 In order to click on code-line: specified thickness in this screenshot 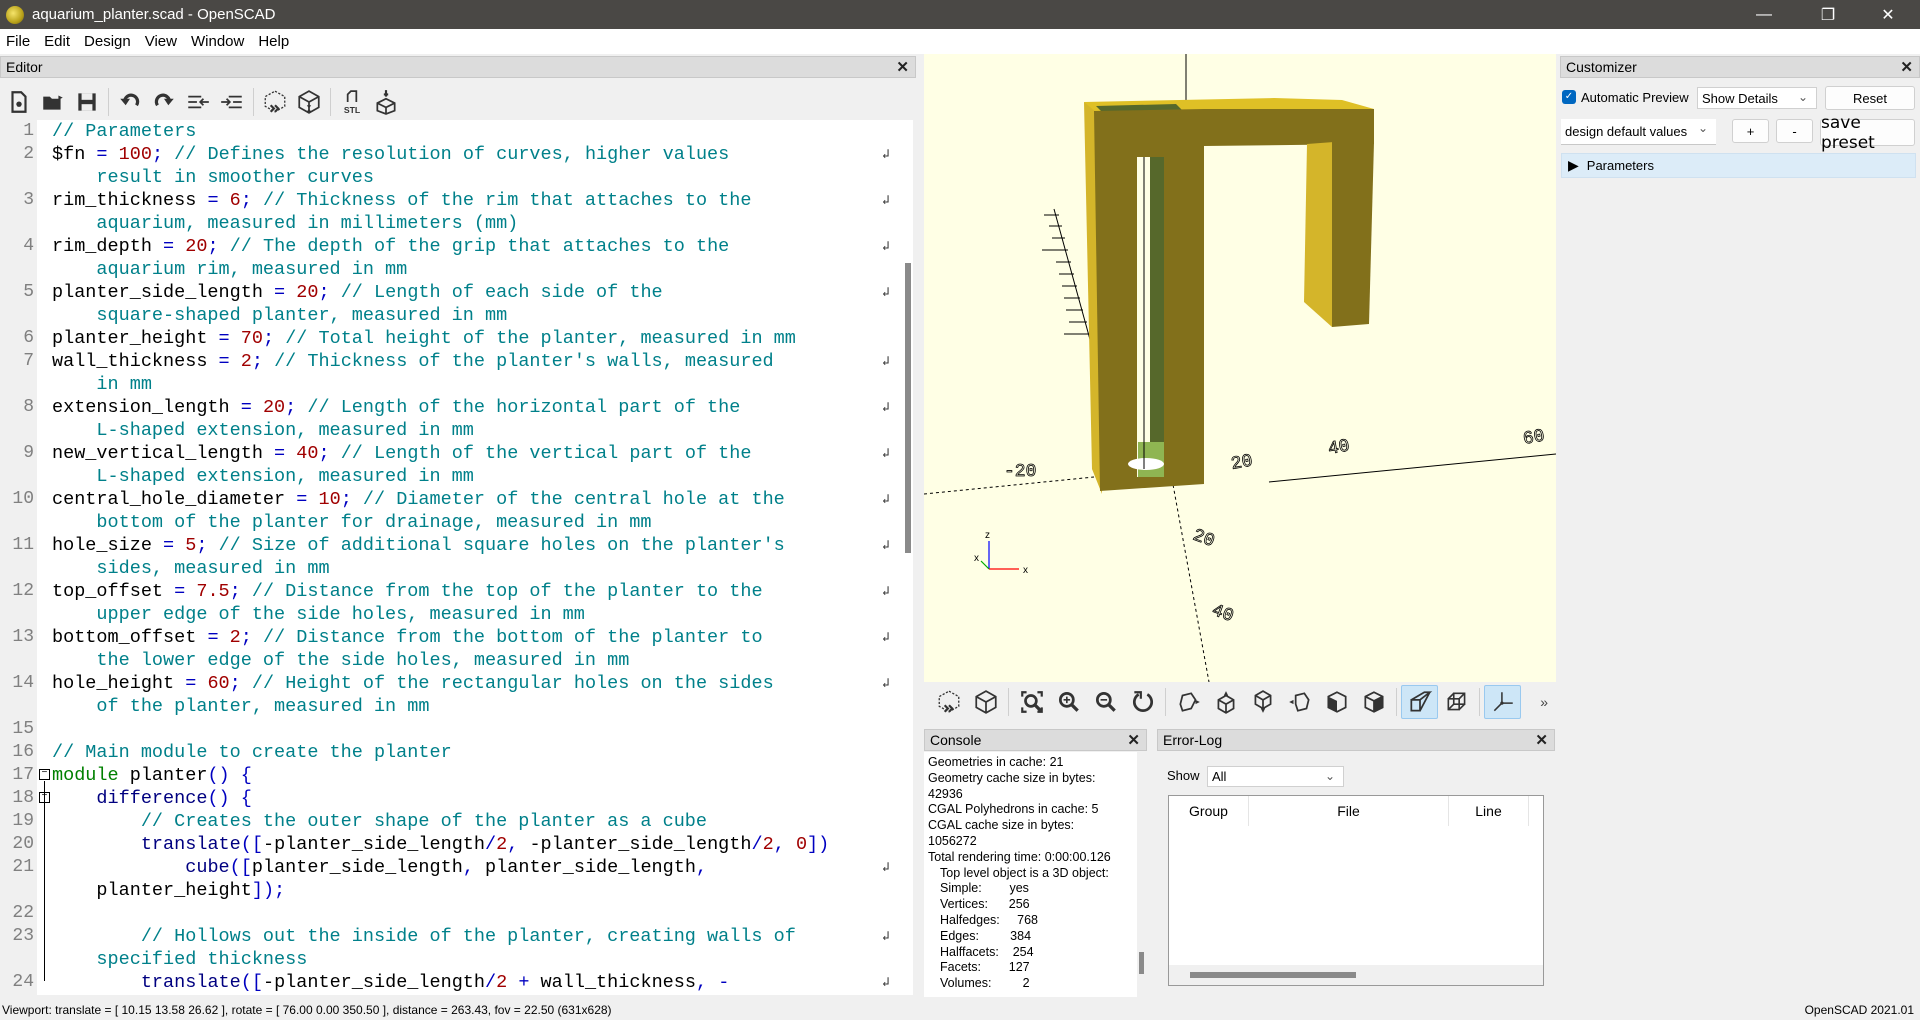, I will do `click(450, 959)`.